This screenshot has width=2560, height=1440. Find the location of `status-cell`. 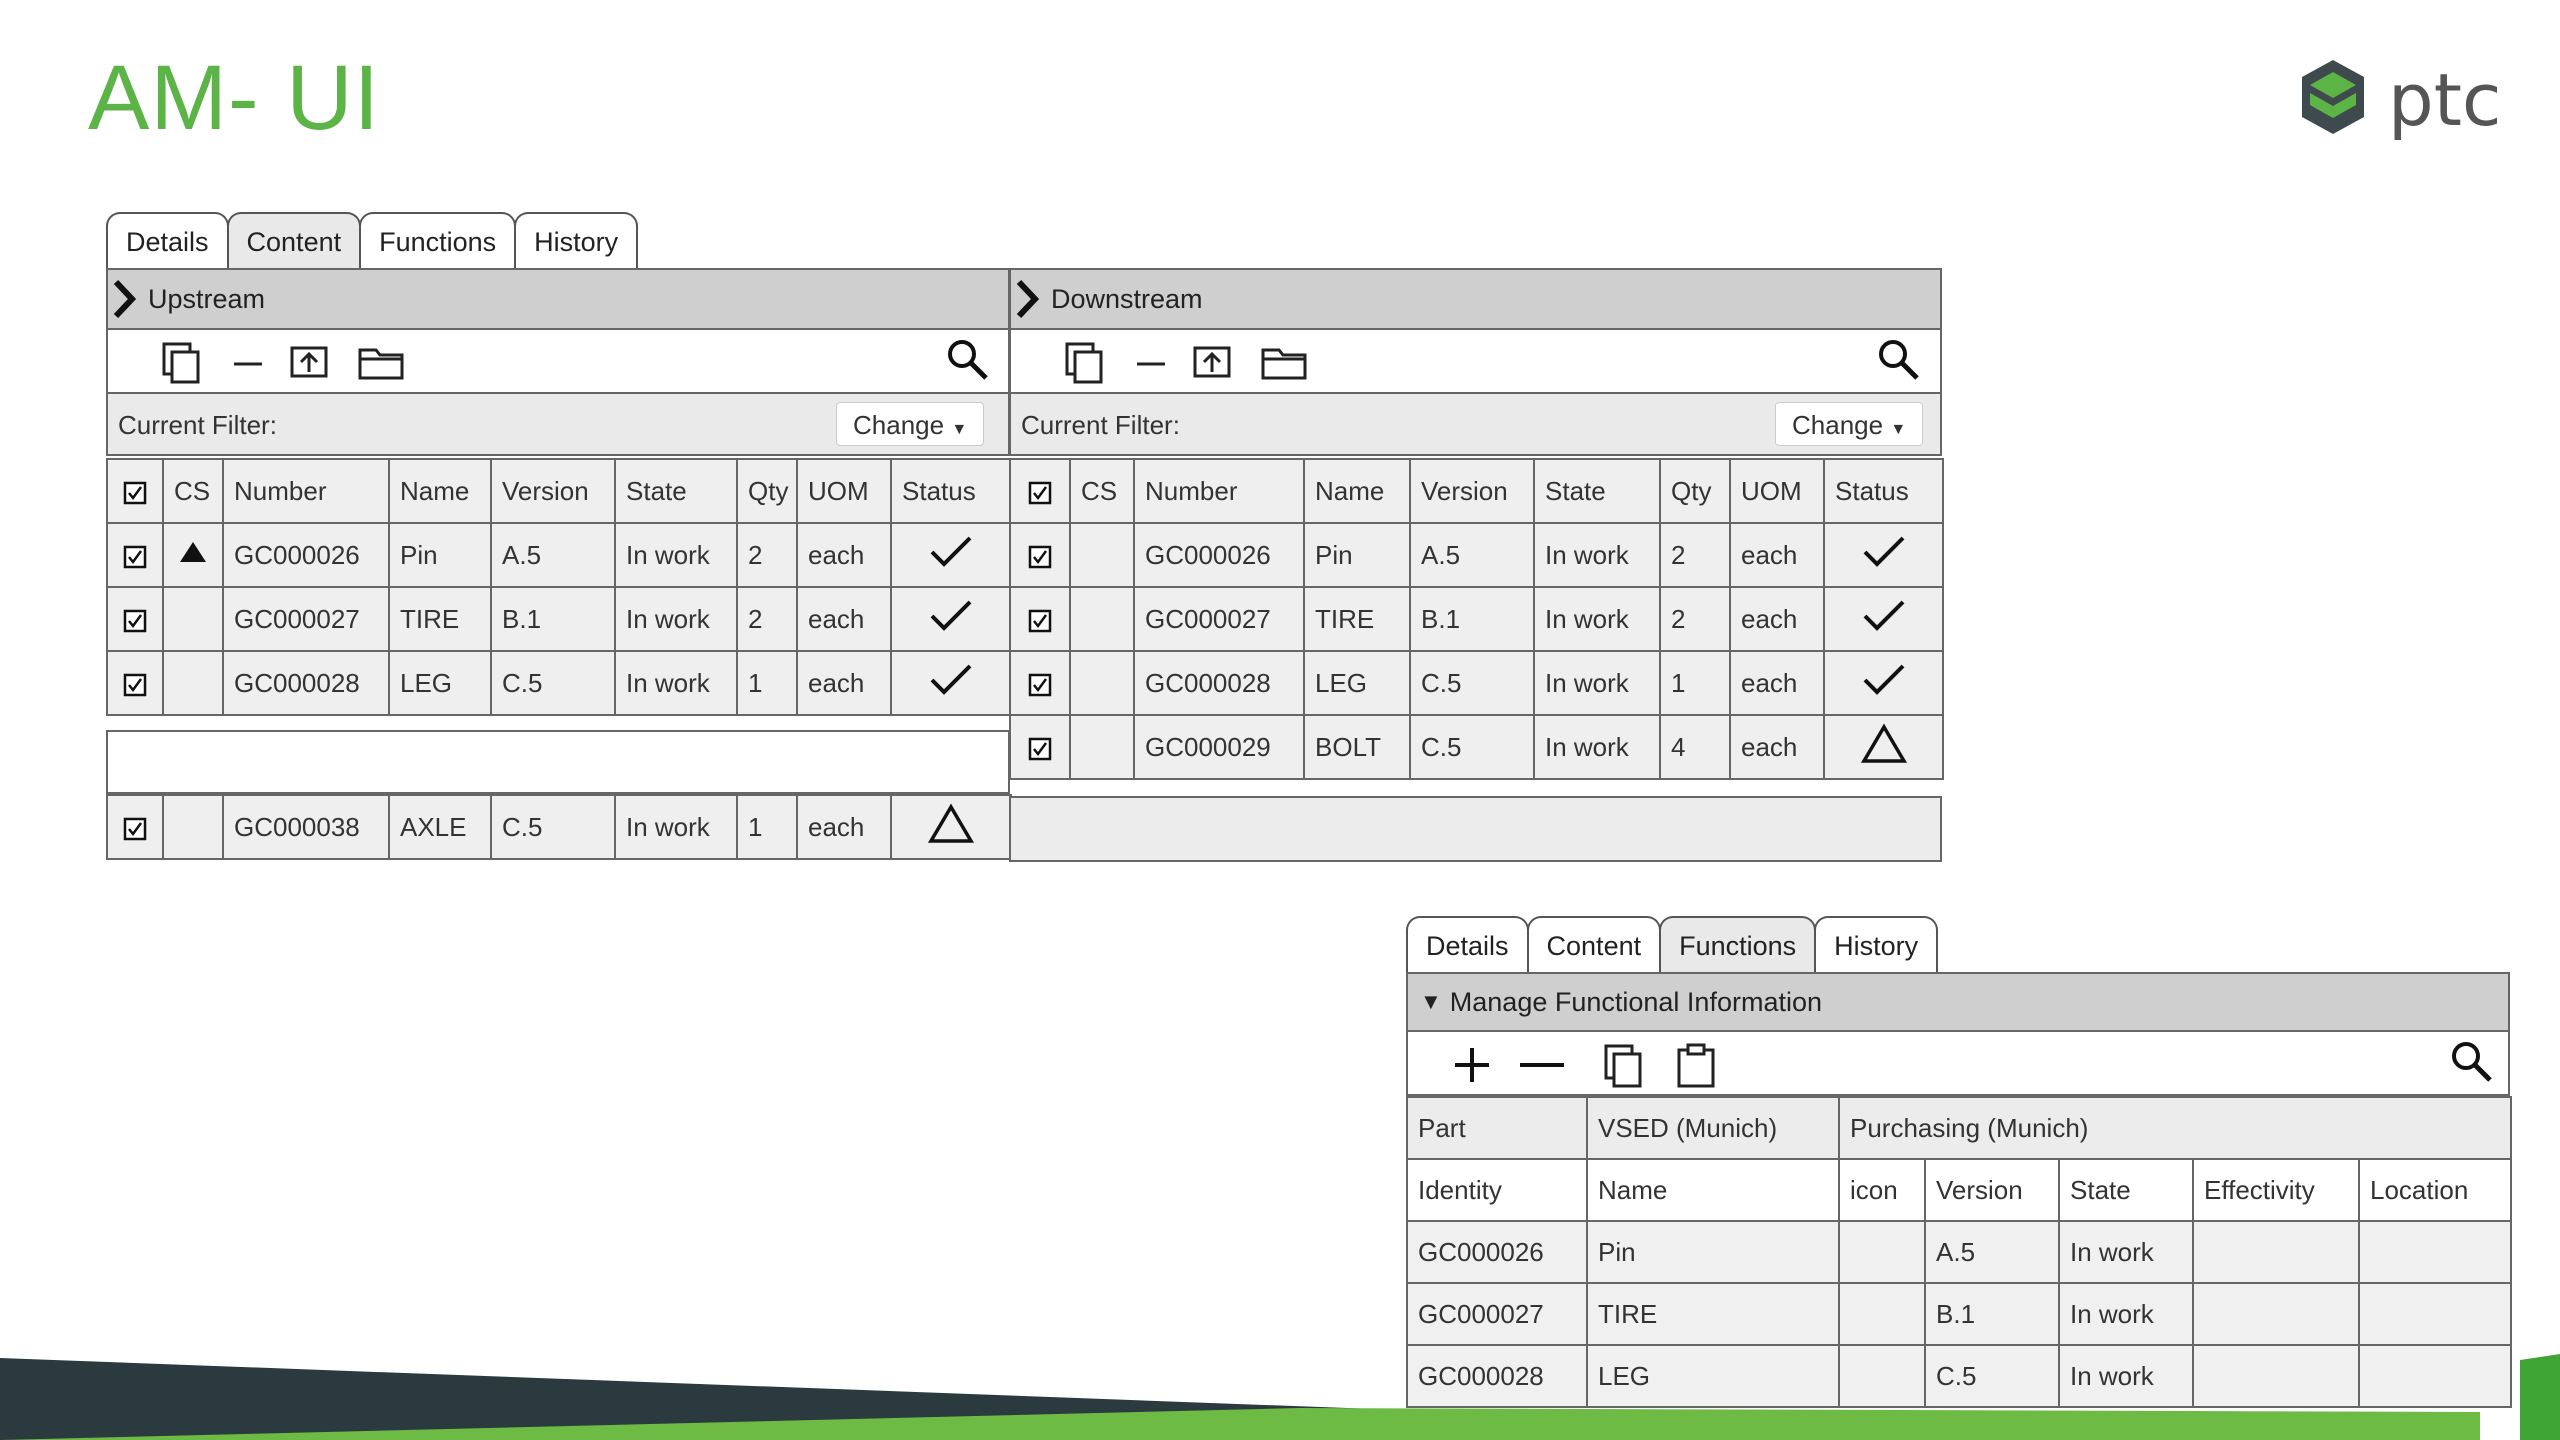

status-cell is located at coordinates (951, 683).